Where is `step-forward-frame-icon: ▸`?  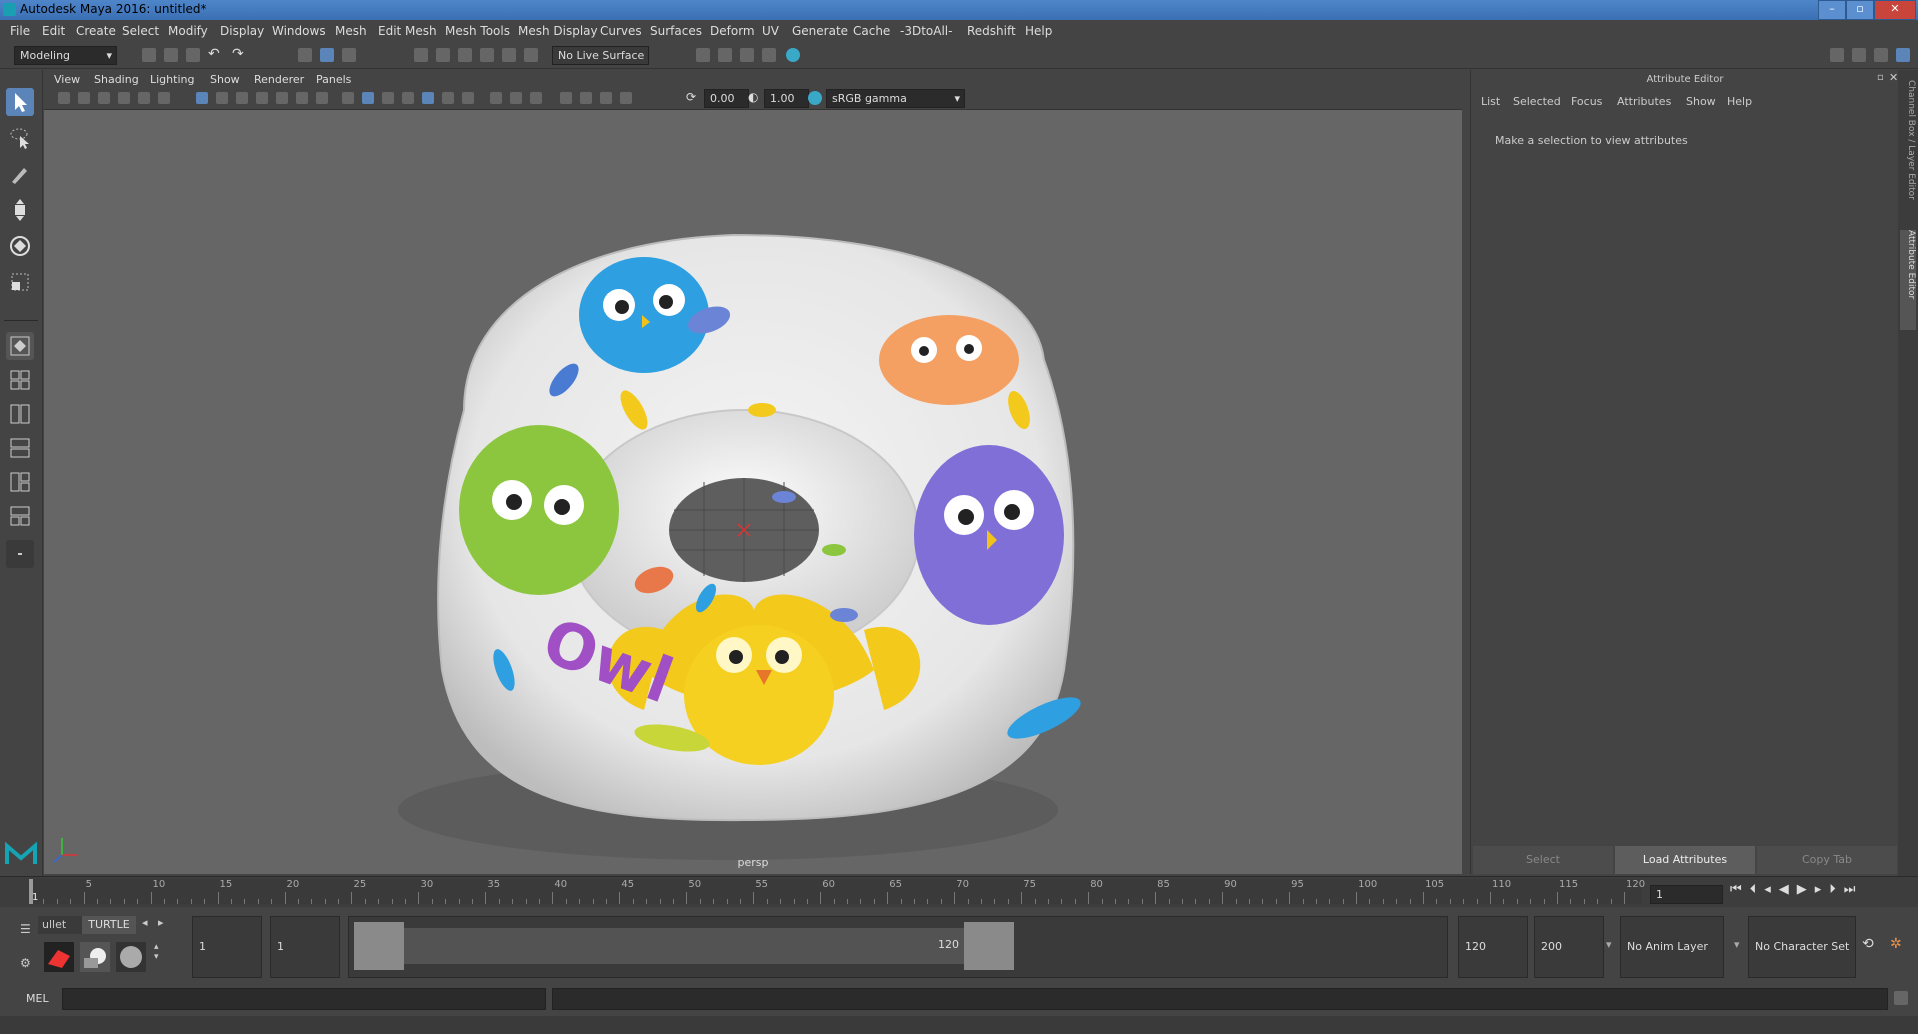
step-forward-frame-icon: ▸ is located at coordinates (1822, 889).